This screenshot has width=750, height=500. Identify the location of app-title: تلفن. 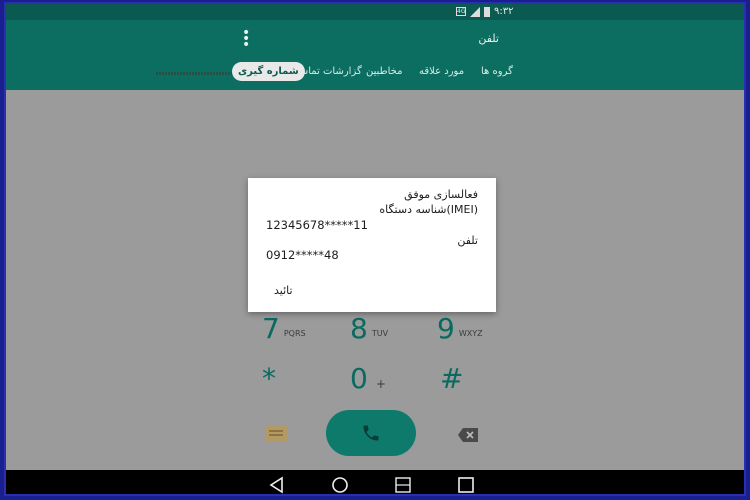
(488, 38).